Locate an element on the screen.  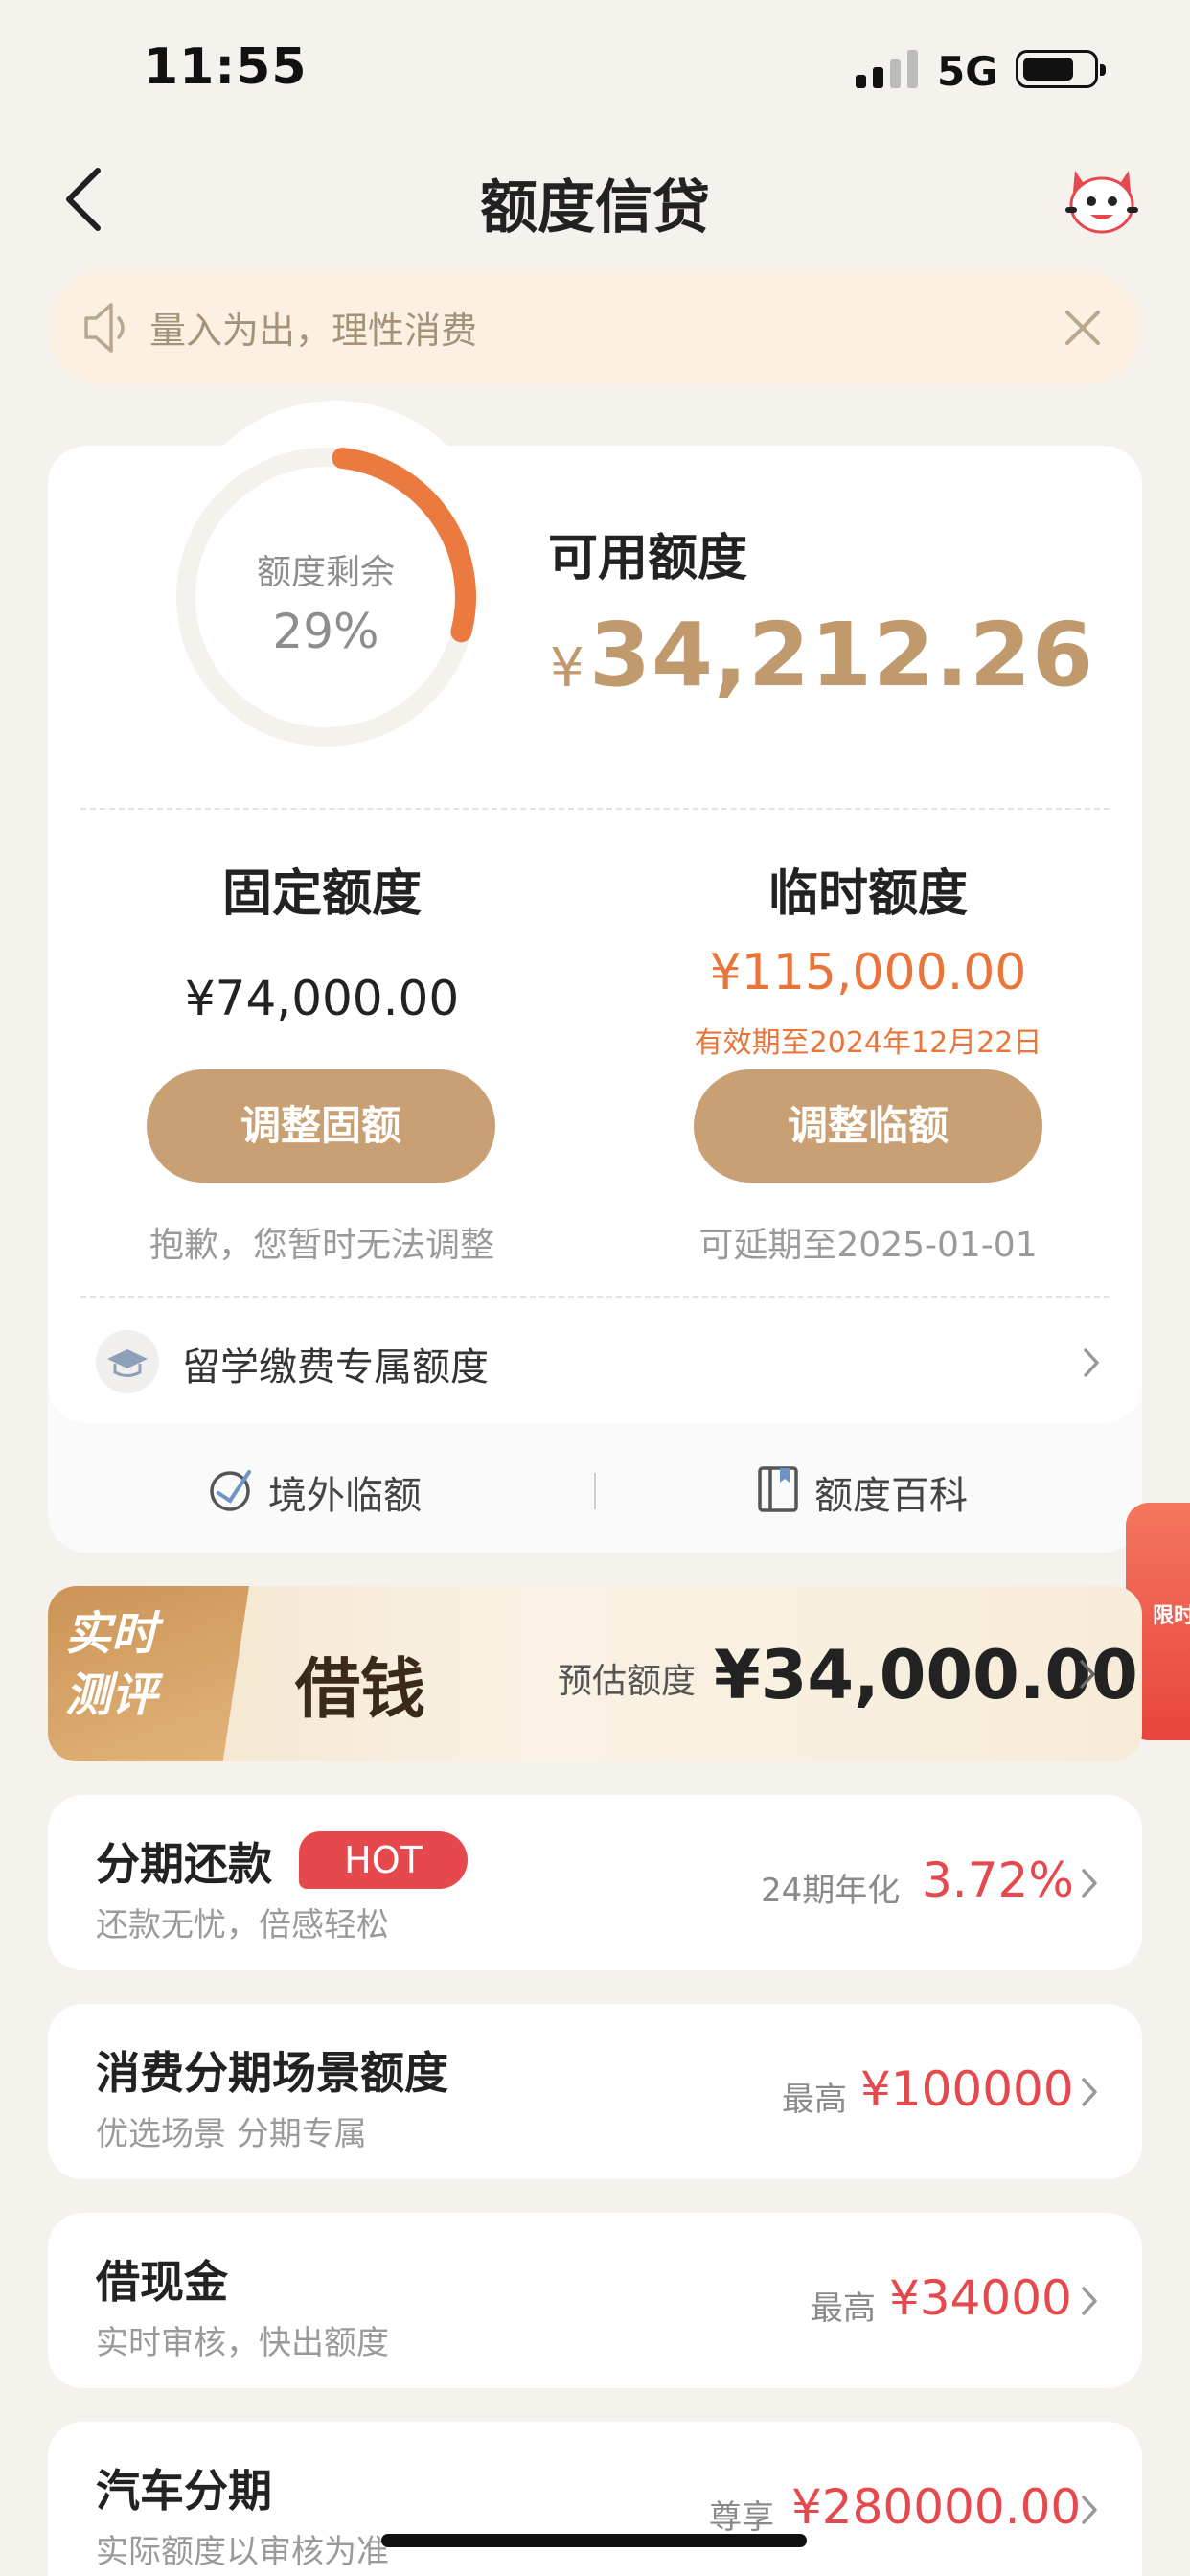
overseas-temp-link: 境外临额 is located at coordinates (345, 1492).